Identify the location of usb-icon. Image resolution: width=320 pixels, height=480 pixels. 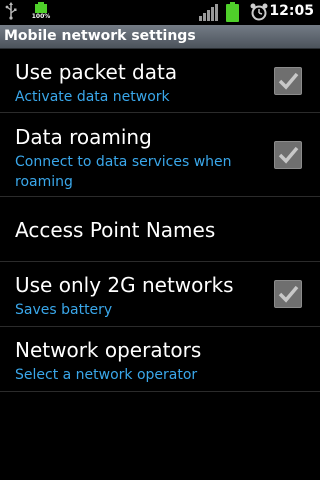
(11, 11).